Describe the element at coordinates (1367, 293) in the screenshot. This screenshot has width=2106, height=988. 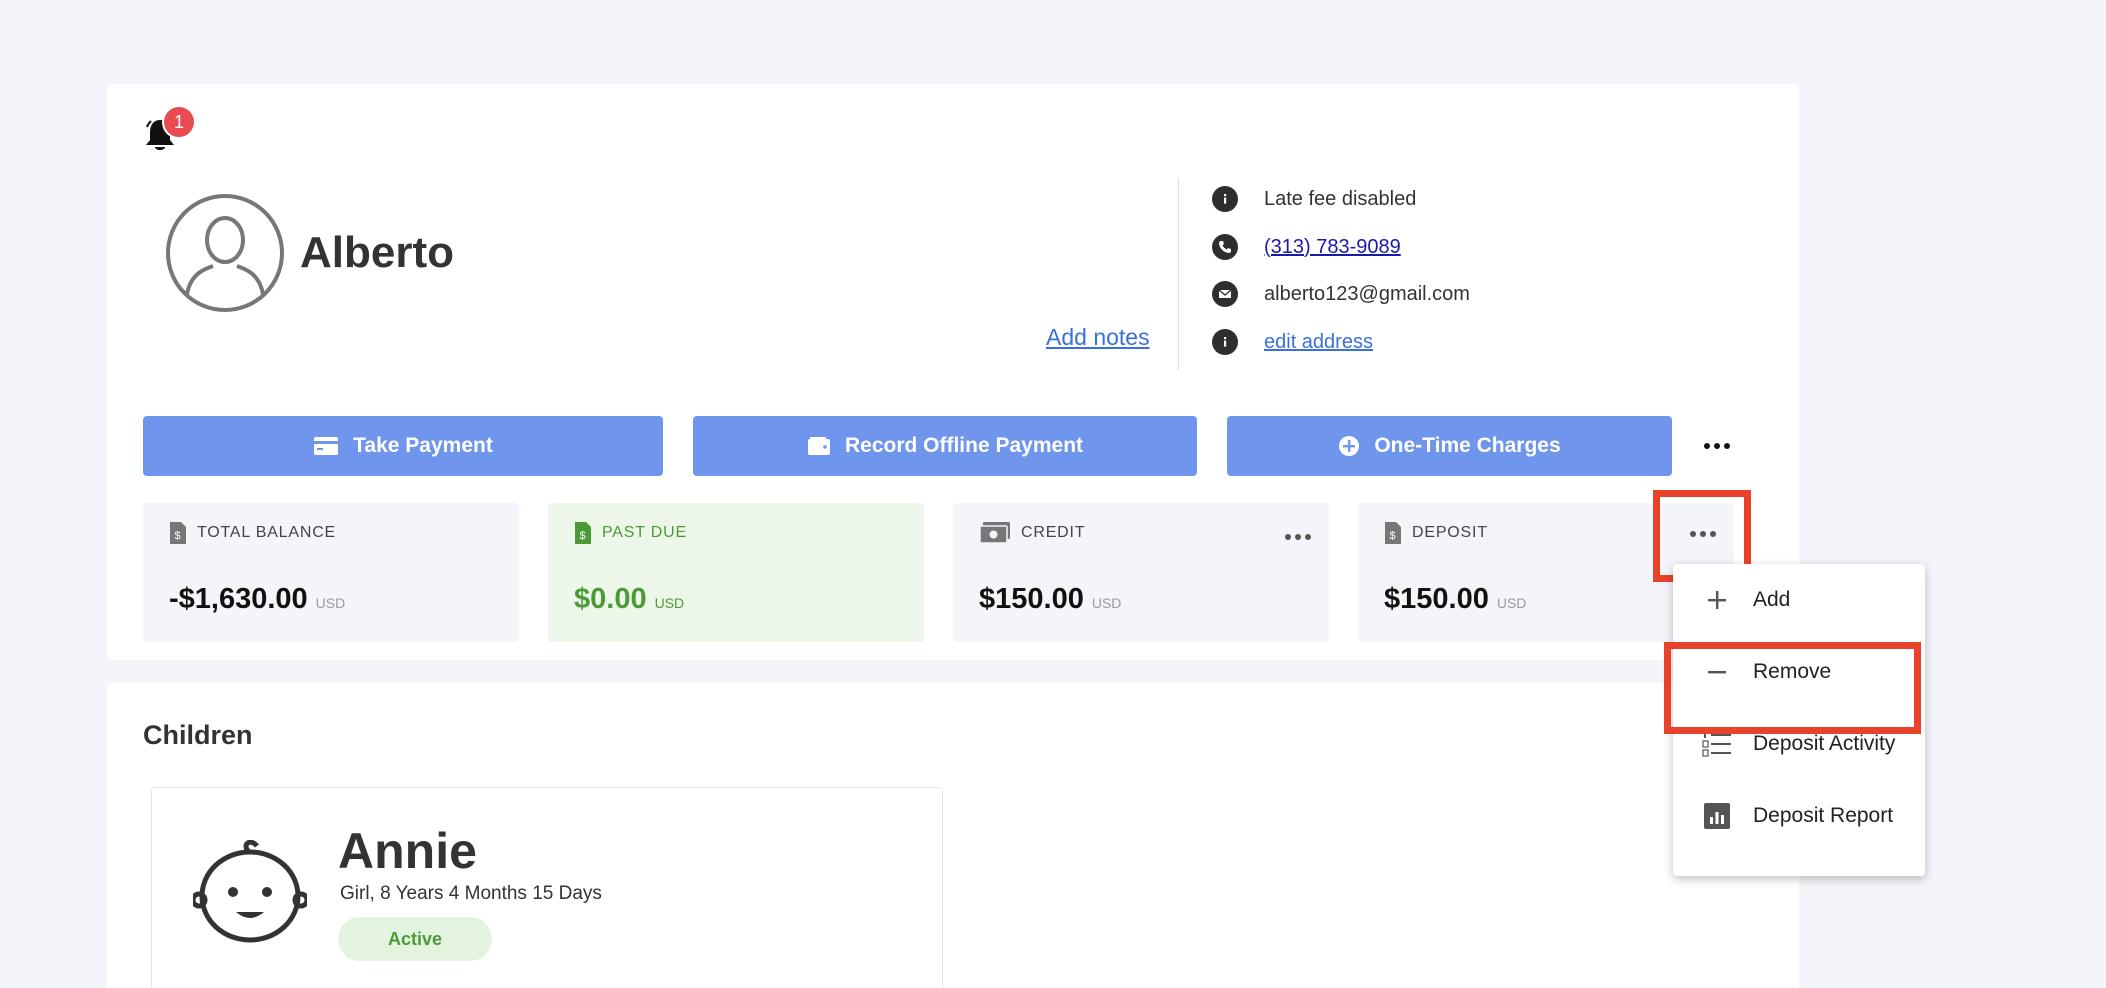
I see `email-text: alberto123@gmail.com` at that location.